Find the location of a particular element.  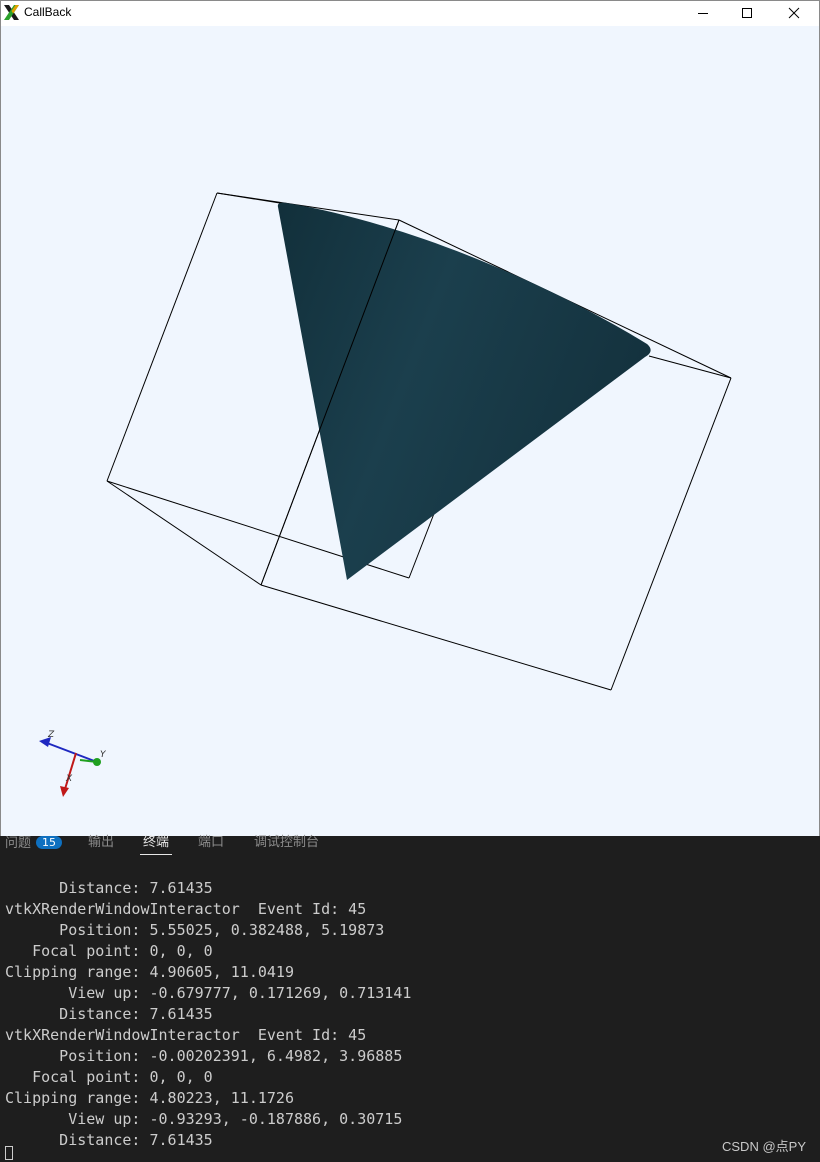

tab-ports: 端口 is located at coordinates (211, 843).